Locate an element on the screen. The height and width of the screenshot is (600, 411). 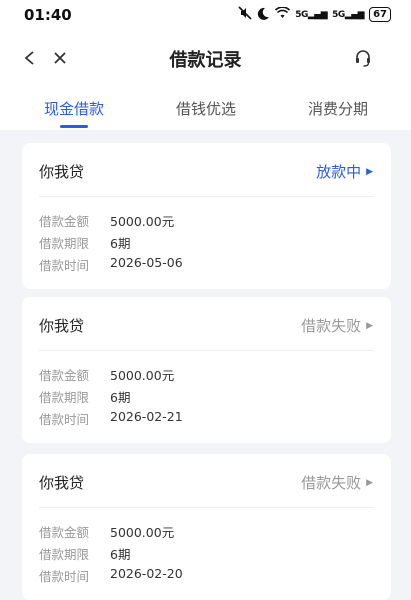
date-row: 借款时间 2026-02-21 is located at coordinates (111, 418).